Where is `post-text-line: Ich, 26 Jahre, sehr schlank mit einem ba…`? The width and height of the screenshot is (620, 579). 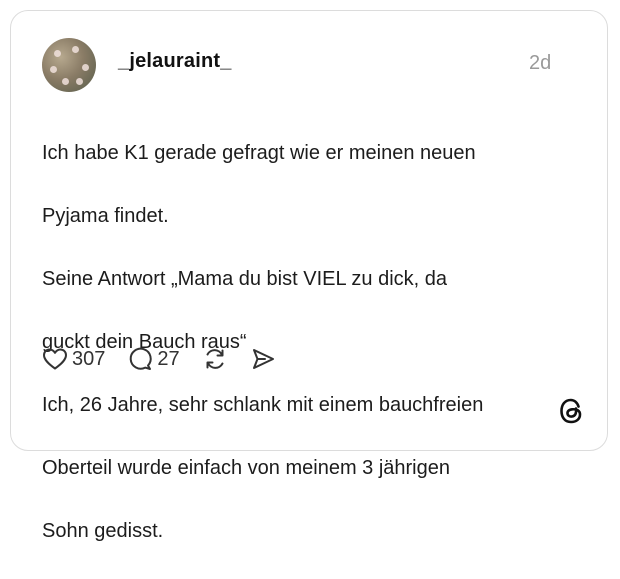 post-text-line: Ich, 26 Jahre, sehr schlank mit einem ba… is located at coordinates (263, 404).